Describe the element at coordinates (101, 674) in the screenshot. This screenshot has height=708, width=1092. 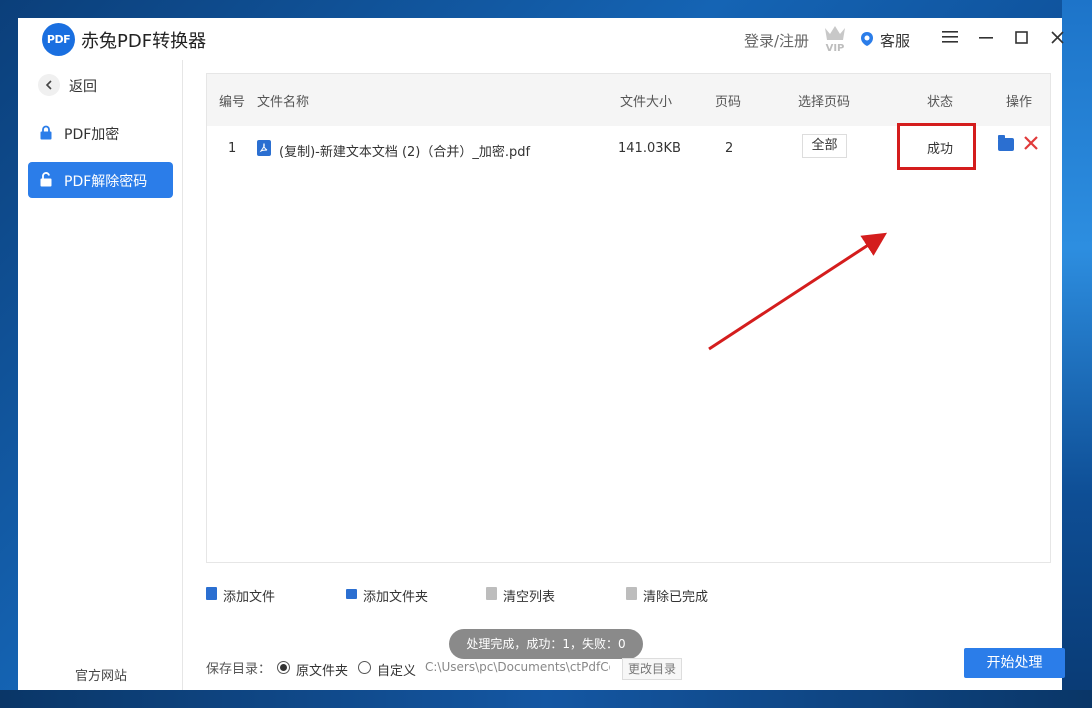
I see `official-website-link: 官方网站` at that location.